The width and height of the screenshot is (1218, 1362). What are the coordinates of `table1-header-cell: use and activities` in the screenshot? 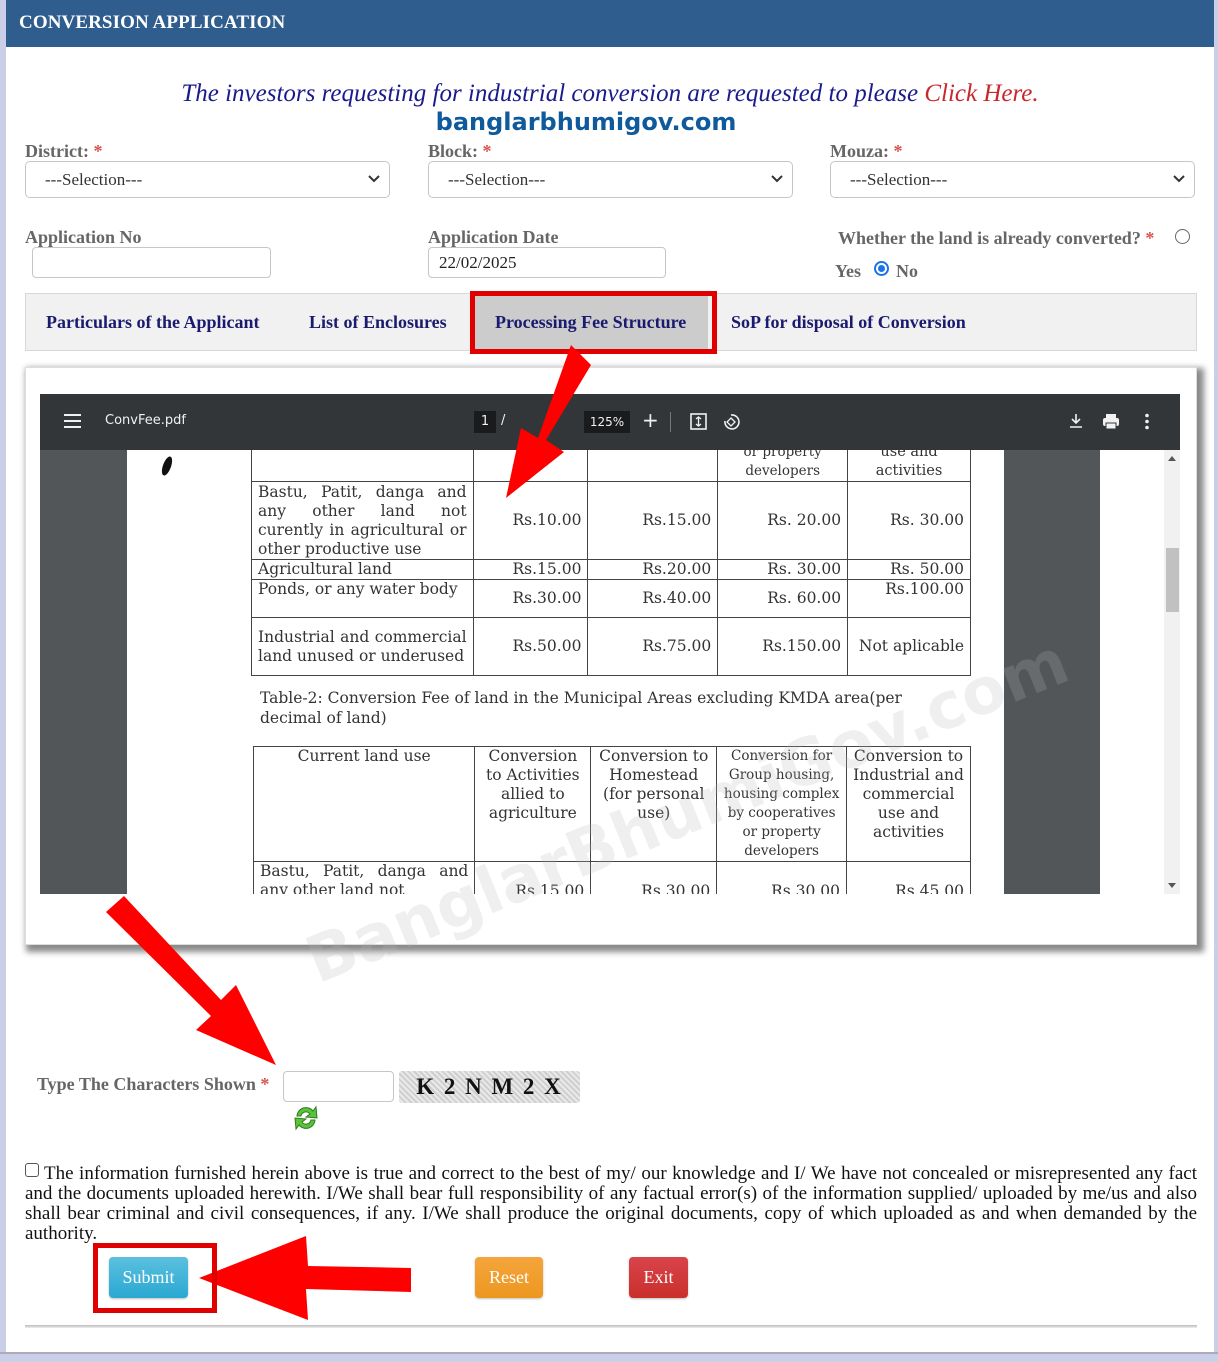 It's located at (909, 466).